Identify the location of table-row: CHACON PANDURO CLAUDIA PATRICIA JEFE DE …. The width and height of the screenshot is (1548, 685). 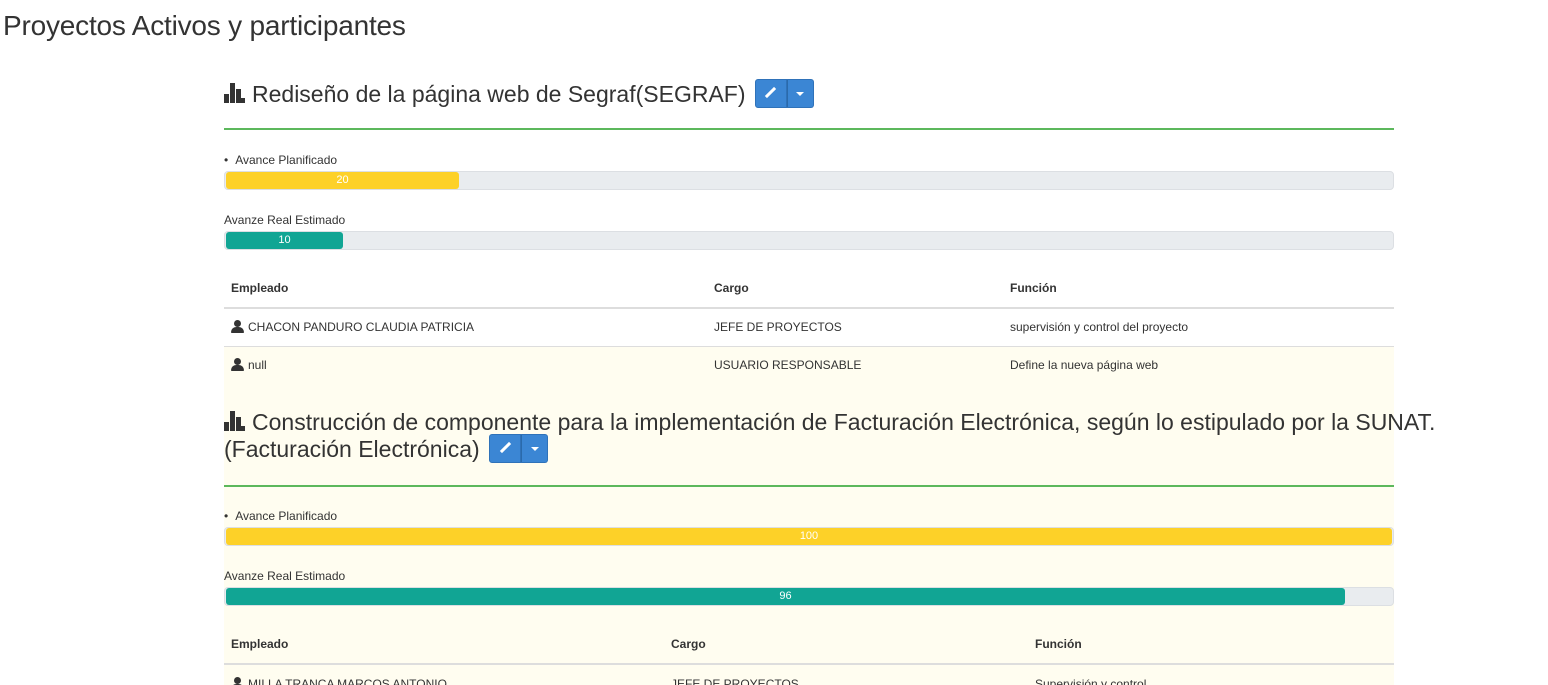
(809, 327).